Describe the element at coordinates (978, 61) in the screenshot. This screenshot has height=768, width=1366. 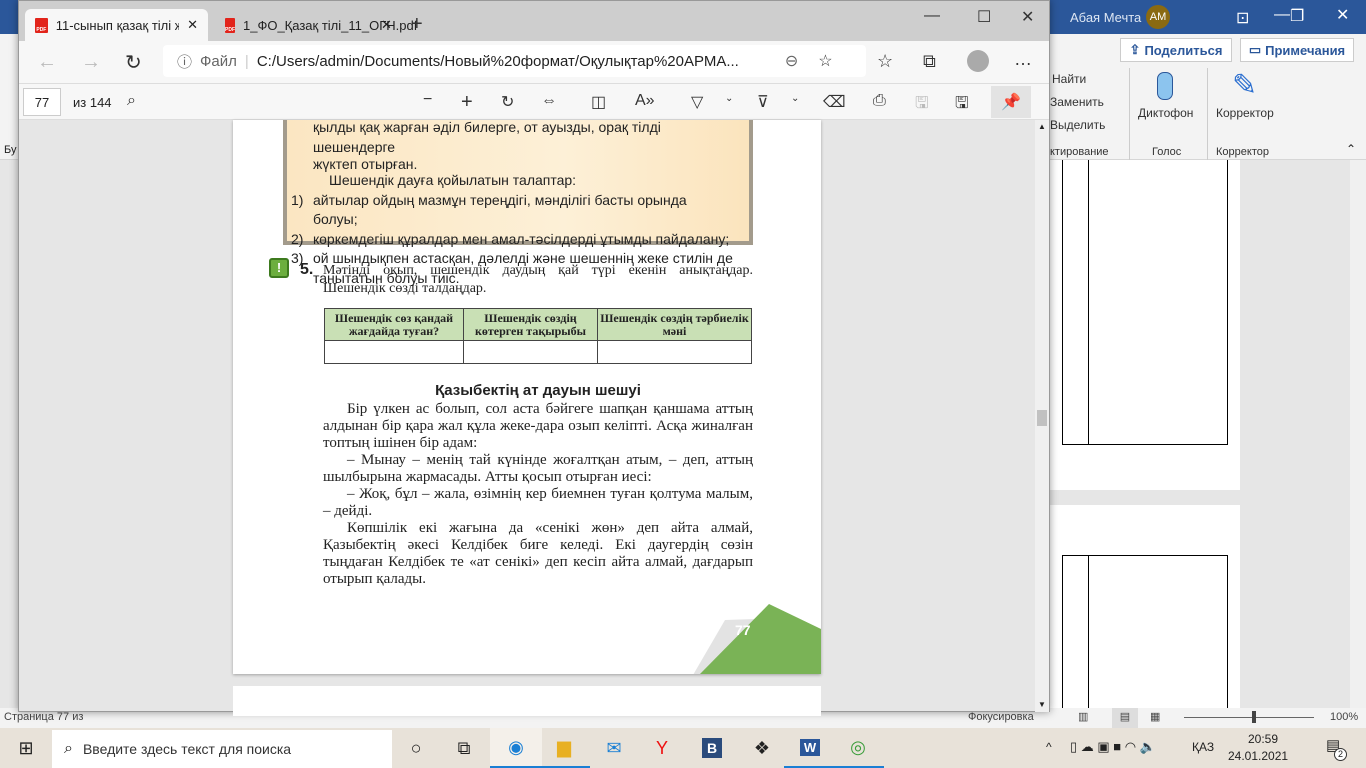
I see `profile-icon` at that location.